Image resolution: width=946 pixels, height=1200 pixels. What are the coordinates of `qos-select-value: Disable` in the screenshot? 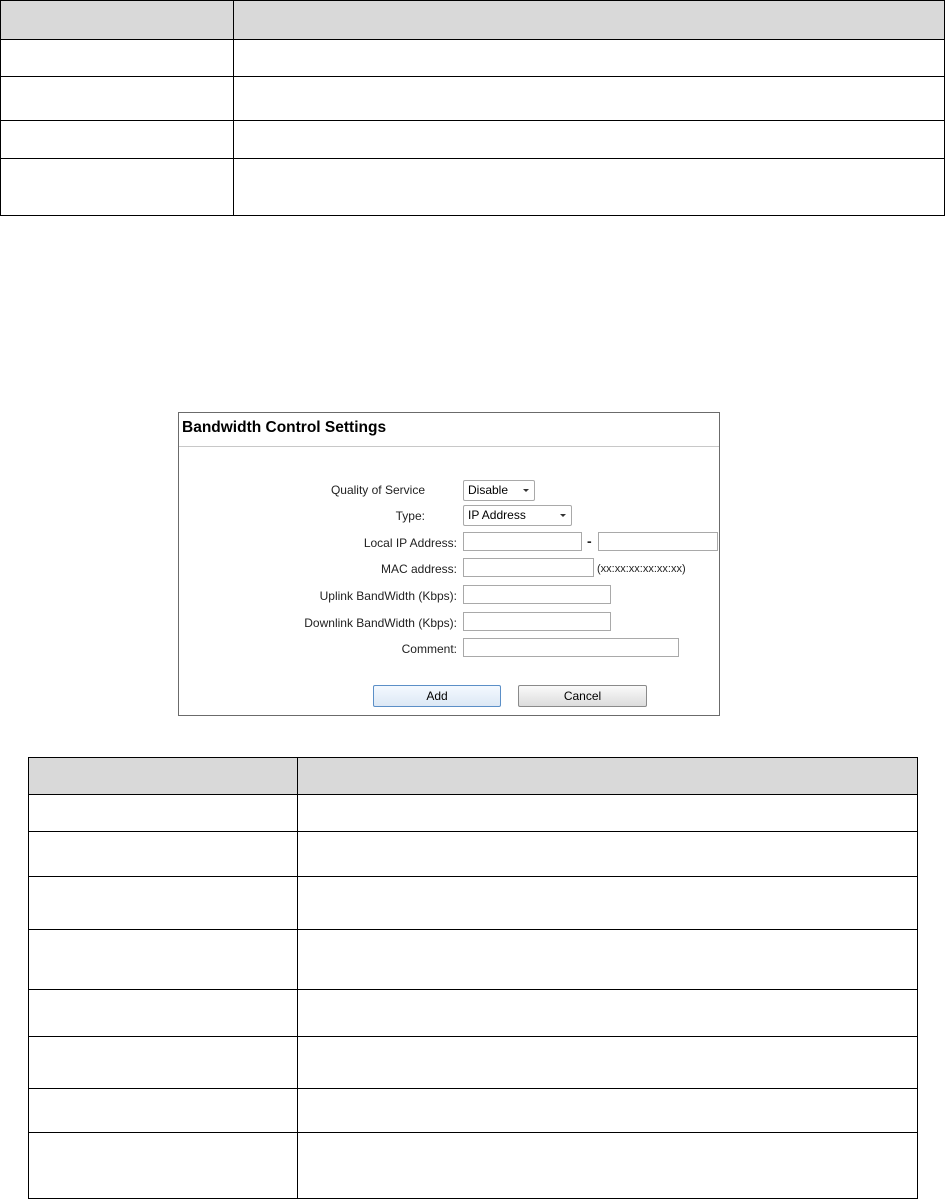 It's located at (488, 490).